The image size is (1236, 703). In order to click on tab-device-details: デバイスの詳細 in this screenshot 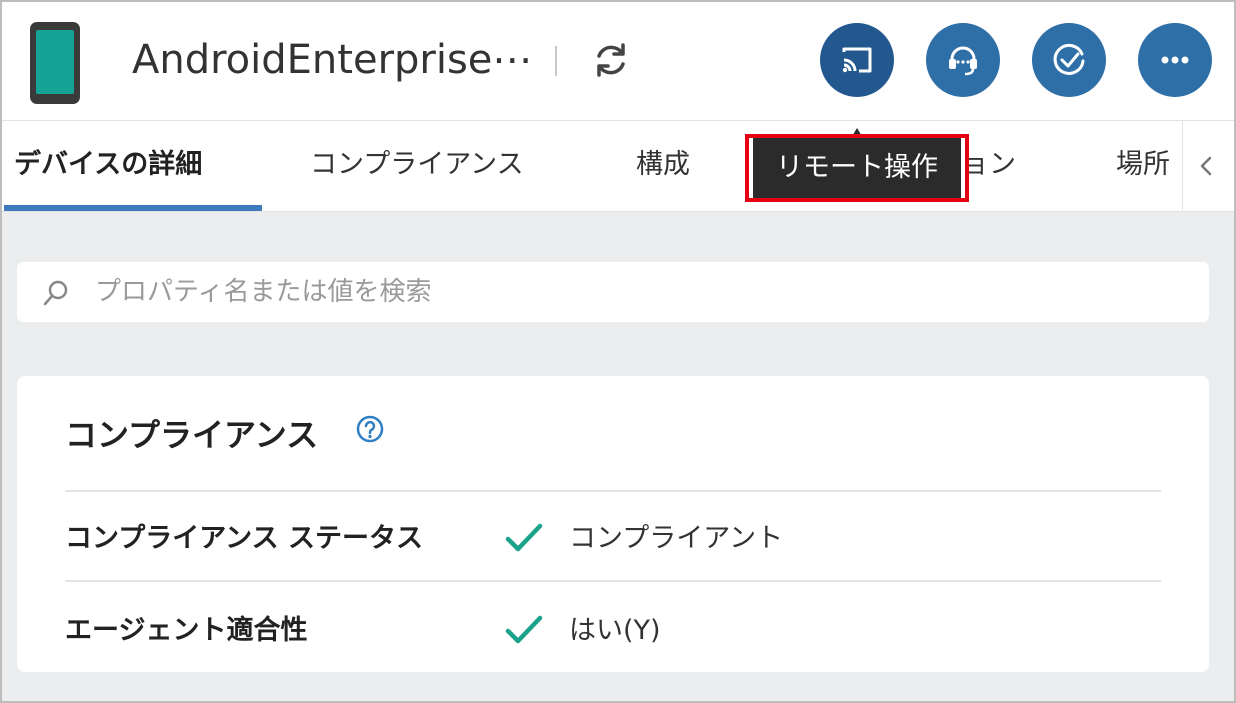, I will do `click(108, 166)`.